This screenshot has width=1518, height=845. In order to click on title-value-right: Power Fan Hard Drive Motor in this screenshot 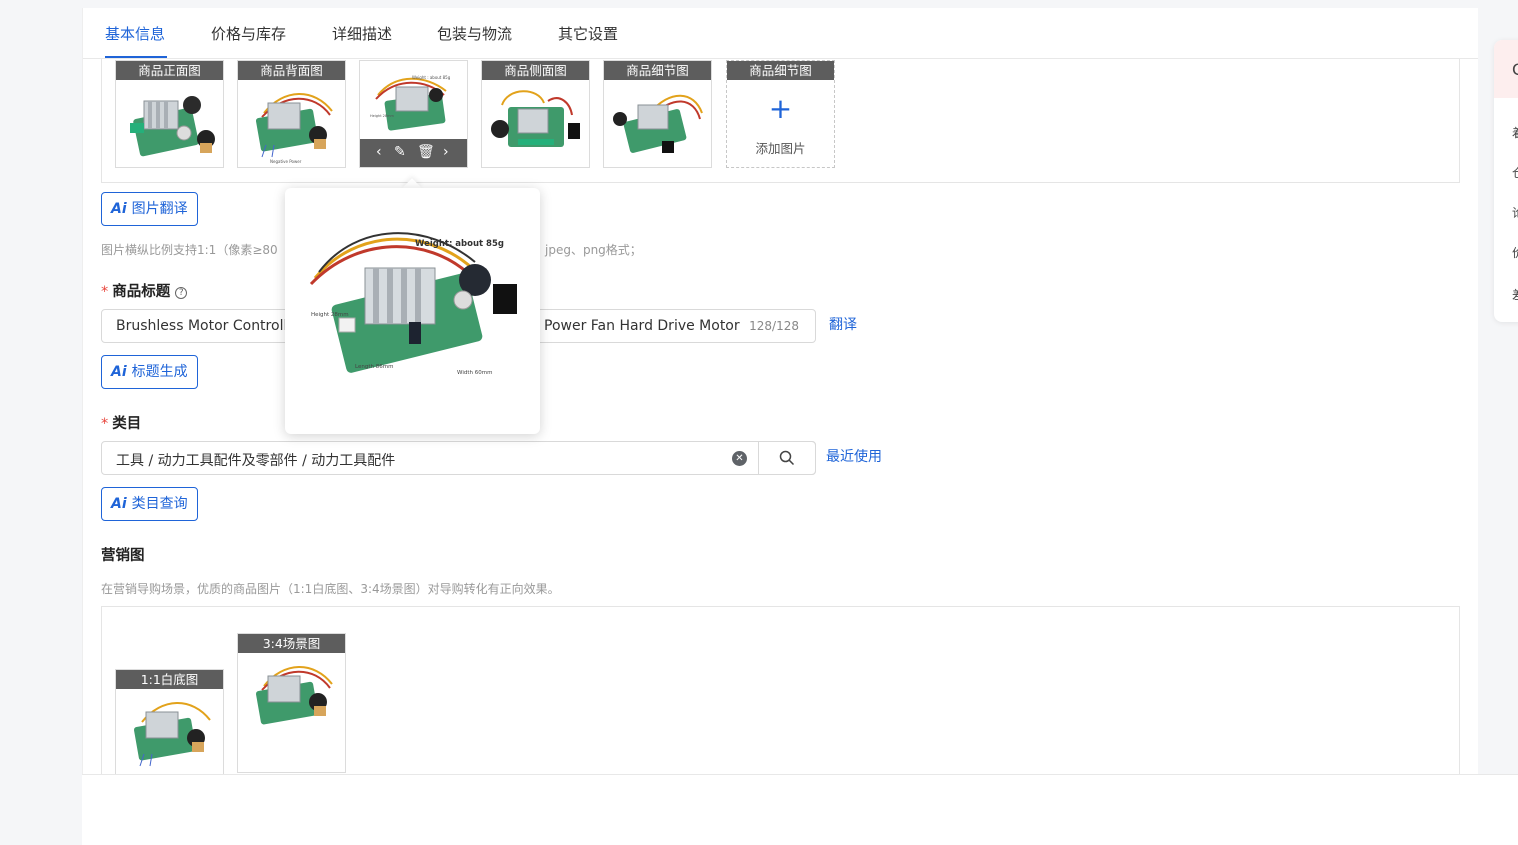, I will do `click(642, 326)`.